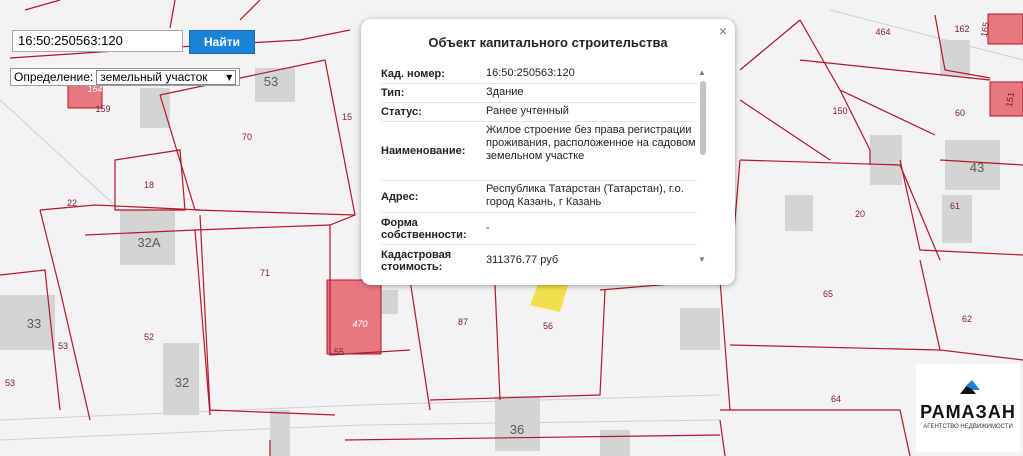 This screenshot has height=456, width=1023. I want to click on info-key: Форма собственности:, so click(424, 228).